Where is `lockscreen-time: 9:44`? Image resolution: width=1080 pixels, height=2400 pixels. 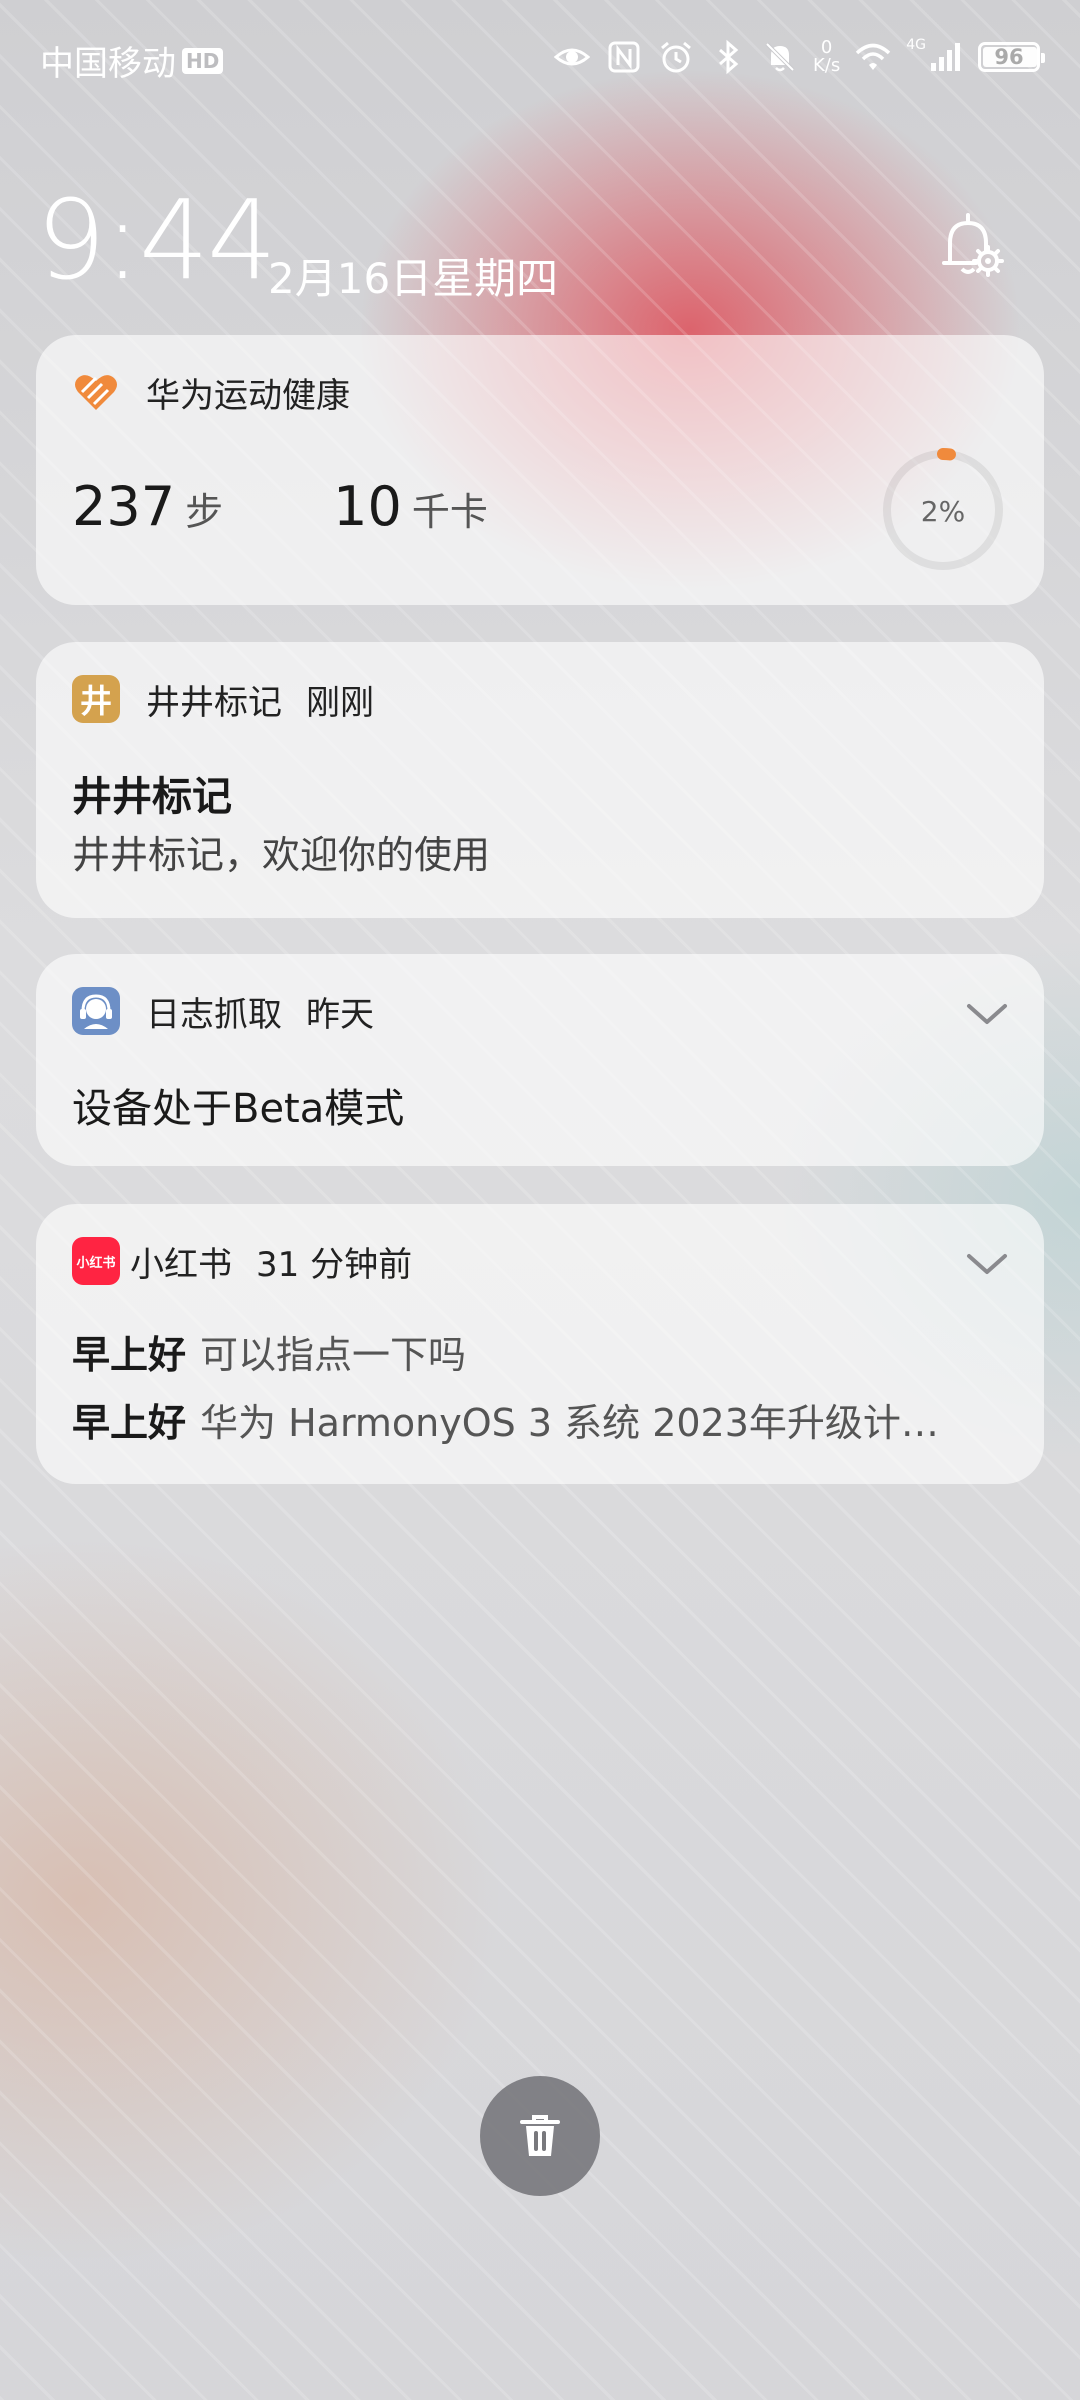 lockscreen-time: 9:44 is located at coordinates (156, 240).